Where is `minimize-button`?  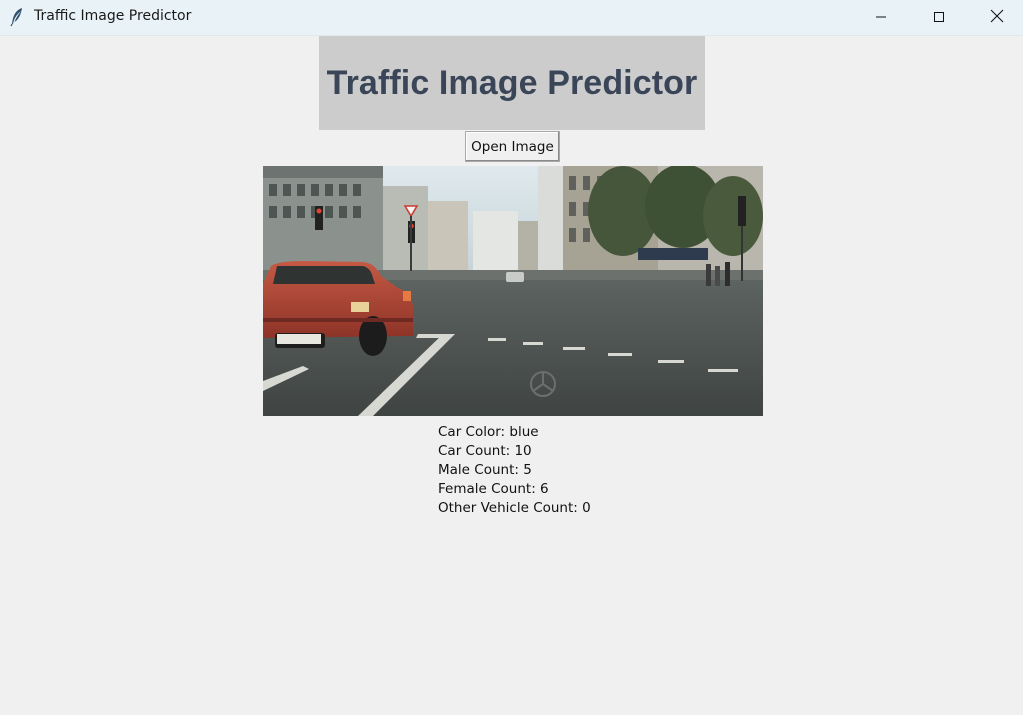 minimize-button is located at coordinates (881, 17).